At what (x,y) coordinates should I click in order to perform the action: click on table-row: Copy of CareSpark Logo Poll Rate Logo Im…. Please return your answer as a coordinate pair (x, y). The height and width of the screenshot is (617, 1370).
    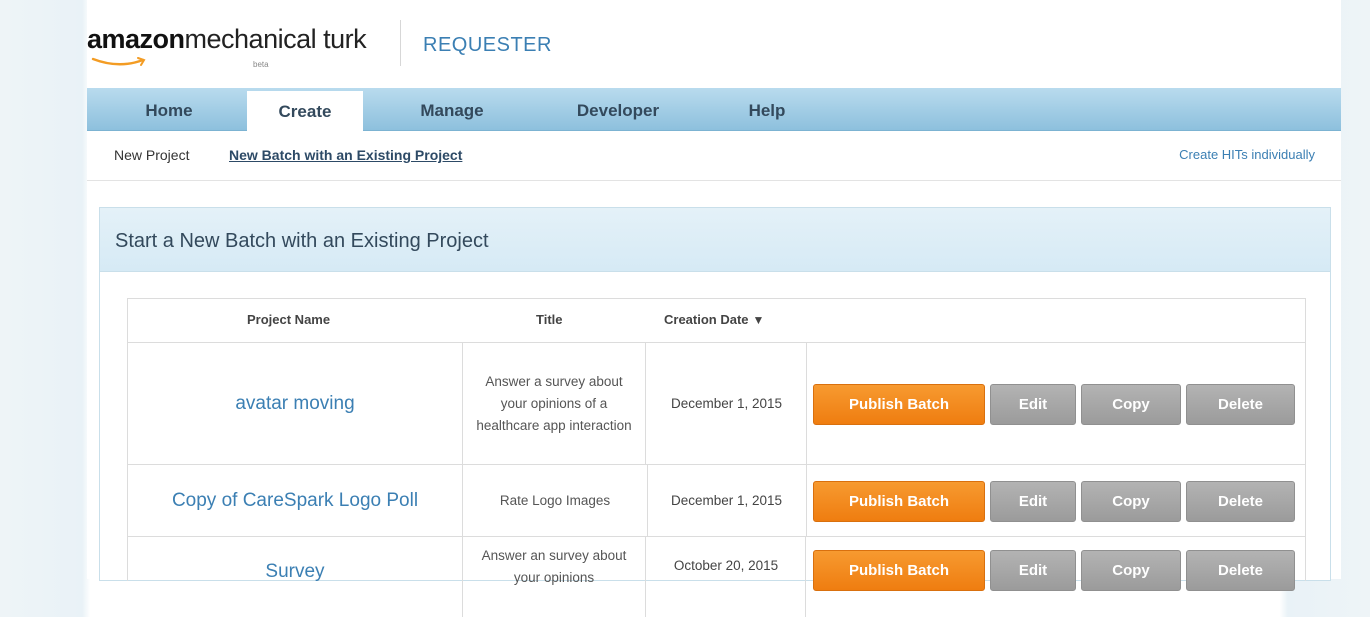
    Looking at the image, I should click on (716, 501).